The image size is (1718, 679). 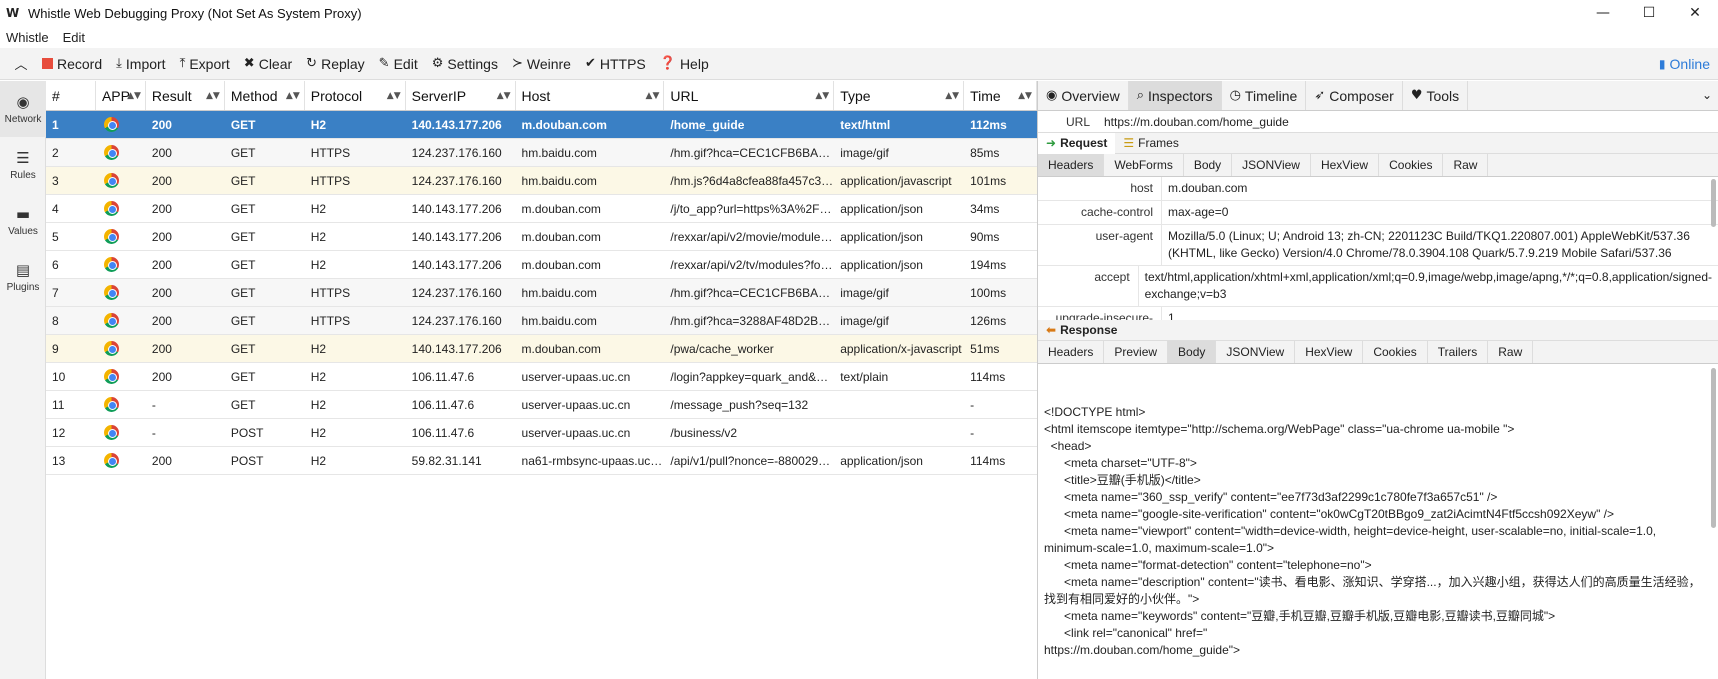 I want to click on online-status: ▮ Online, so click(x=1684, y=64).